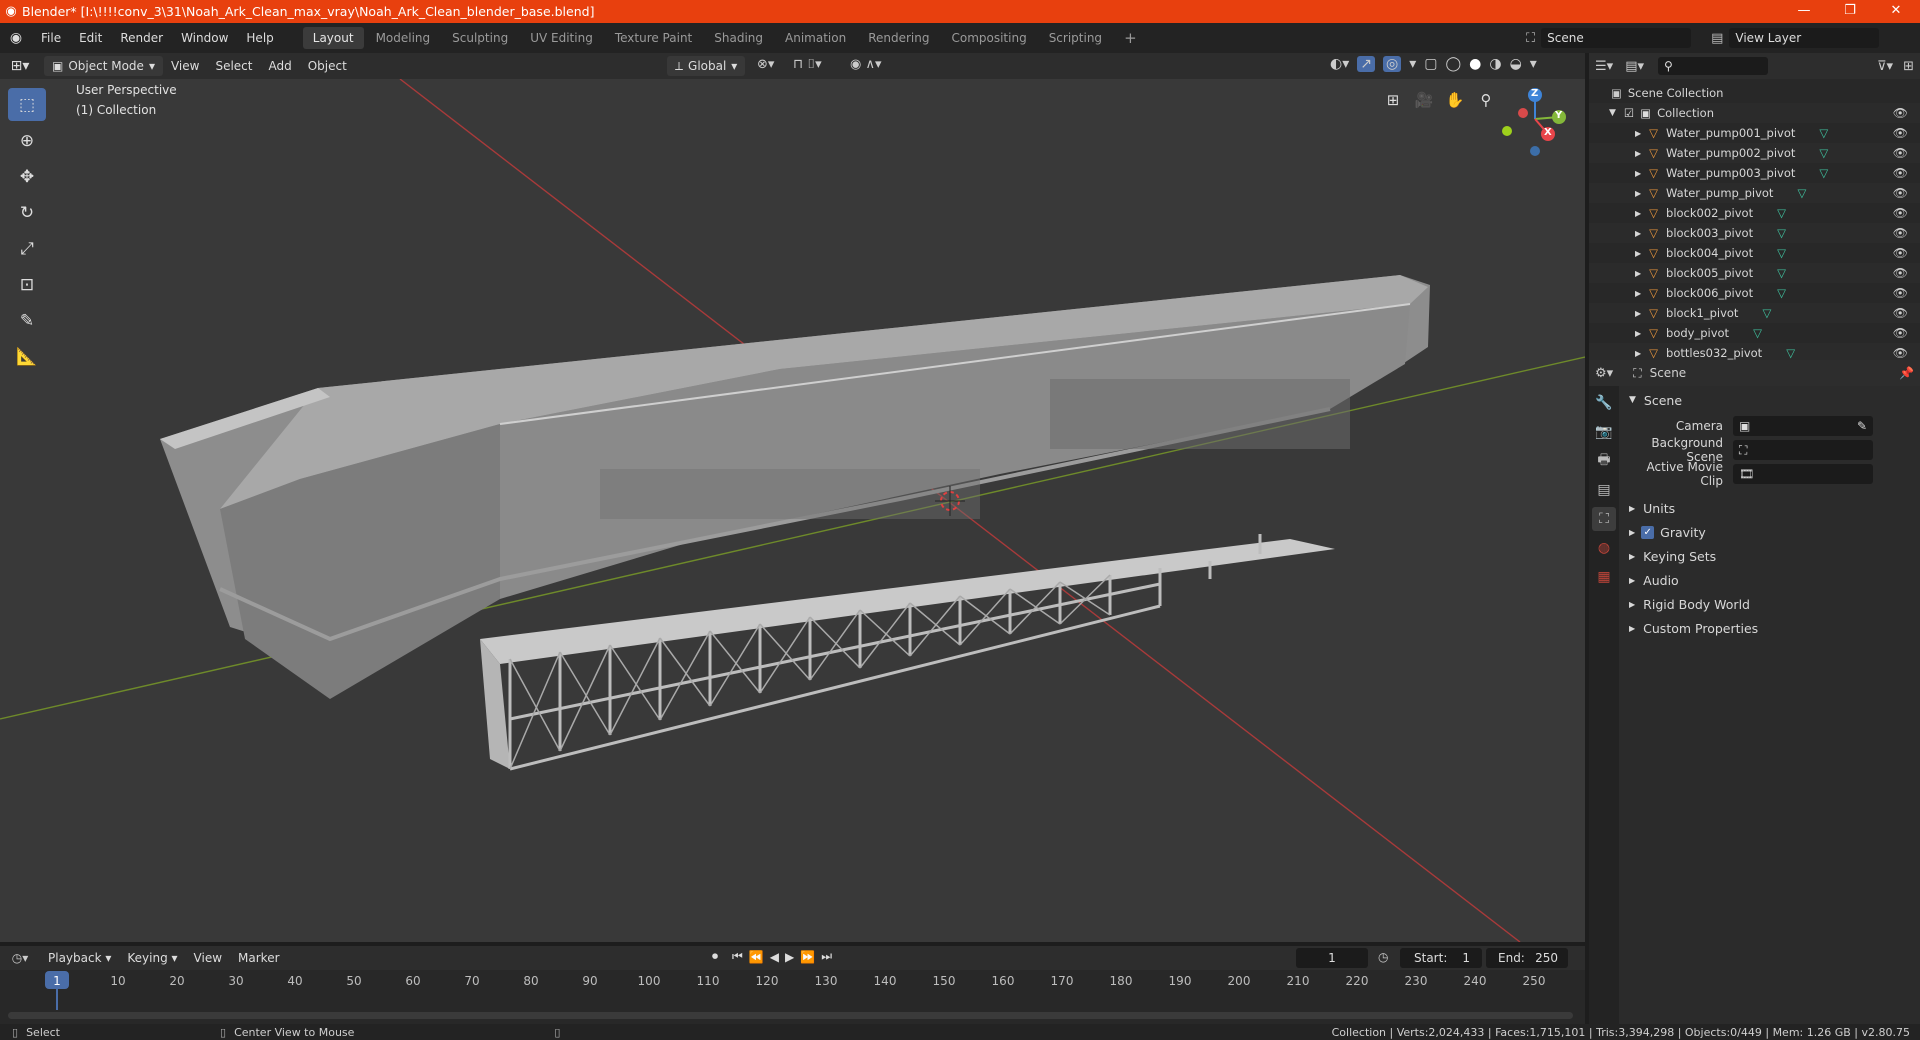  Describe the element at coordinates (1441, 958) in the screenshot. I see `start-frame-field: Start: 1` at that location.